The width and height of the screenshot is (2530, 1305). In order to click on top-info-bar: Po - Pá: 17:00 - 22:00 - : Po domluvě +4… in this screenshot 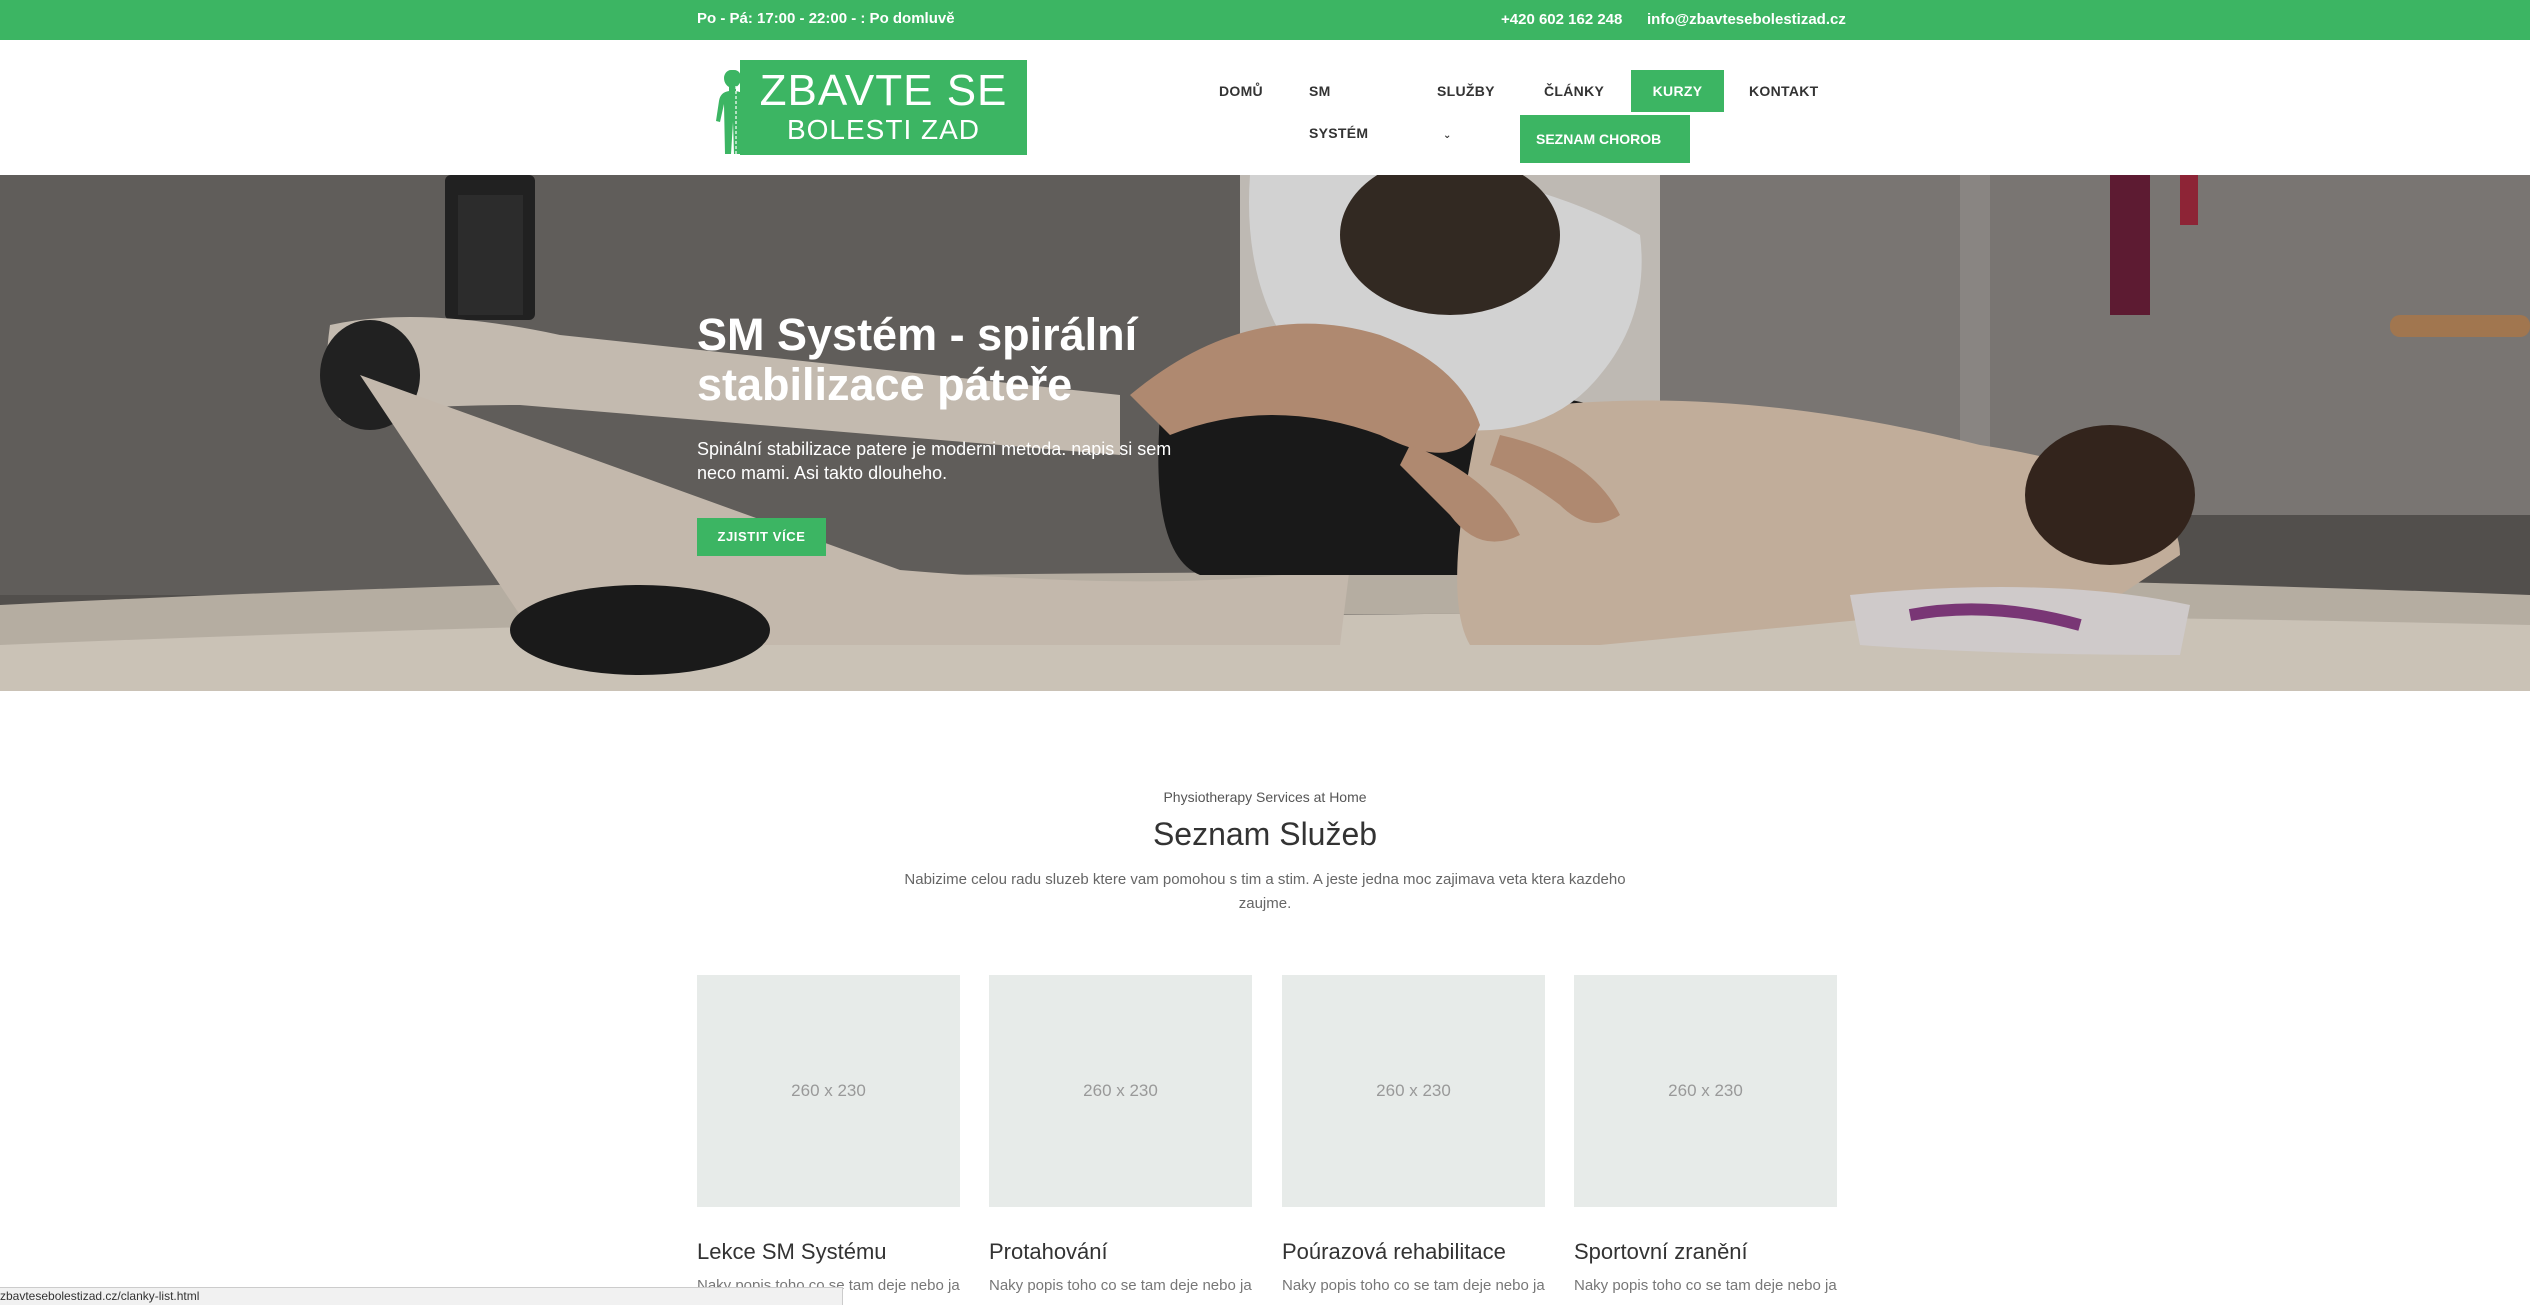, I will do `click(1265, 20)`.